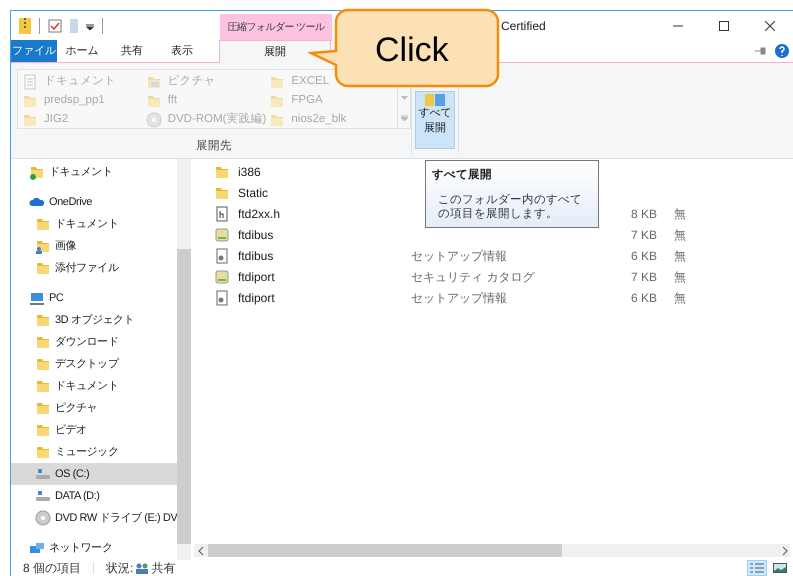 Image resolution: width=793 pixels, height=576 pixels. What do you see at coordinates (473, 277) in the screenshot?
I see `file-type-cell-text: セキュリティ カタログ` at bounding box center [473, 277].